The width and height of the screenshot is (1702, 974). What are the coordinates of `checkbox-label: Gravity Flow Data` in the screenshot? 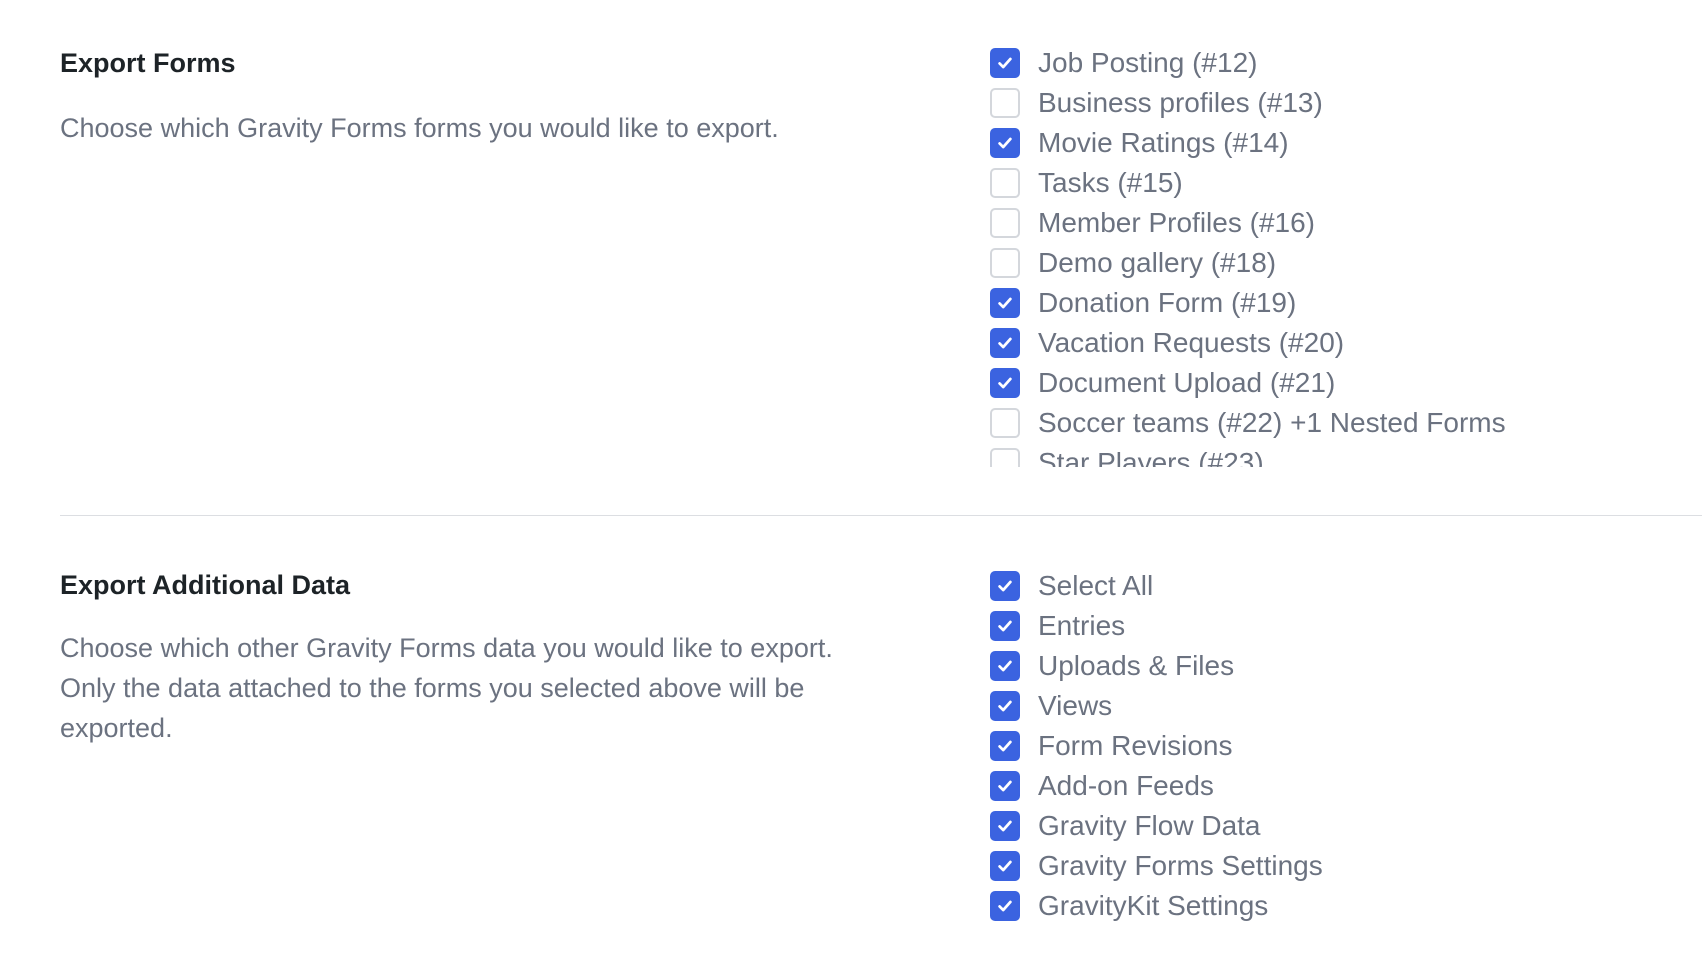 It's located at (1149, 825).